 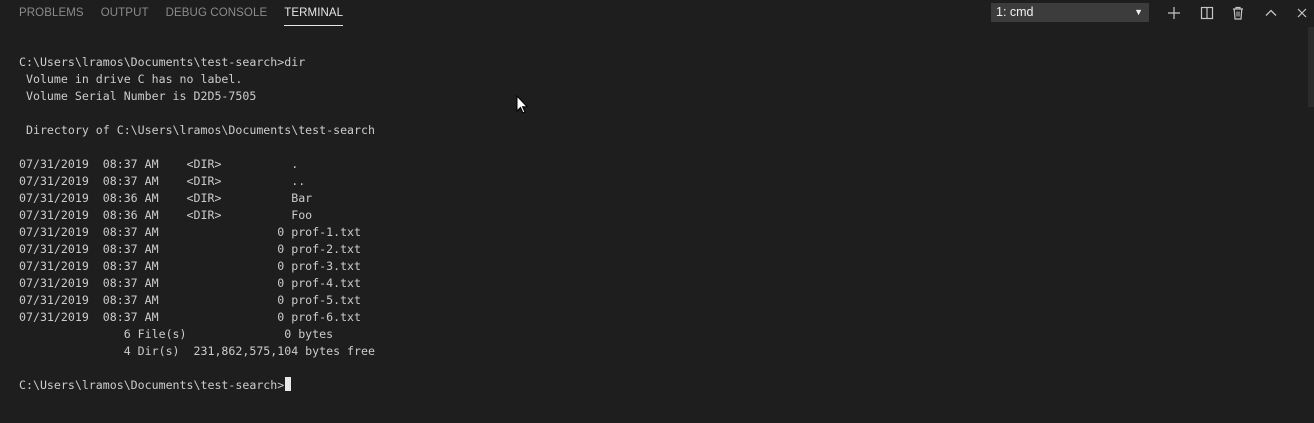 I want to click on terminal-line: 07/31/2019 08:37 AM 0 prof-2.txt, so click(x=190, y=249).